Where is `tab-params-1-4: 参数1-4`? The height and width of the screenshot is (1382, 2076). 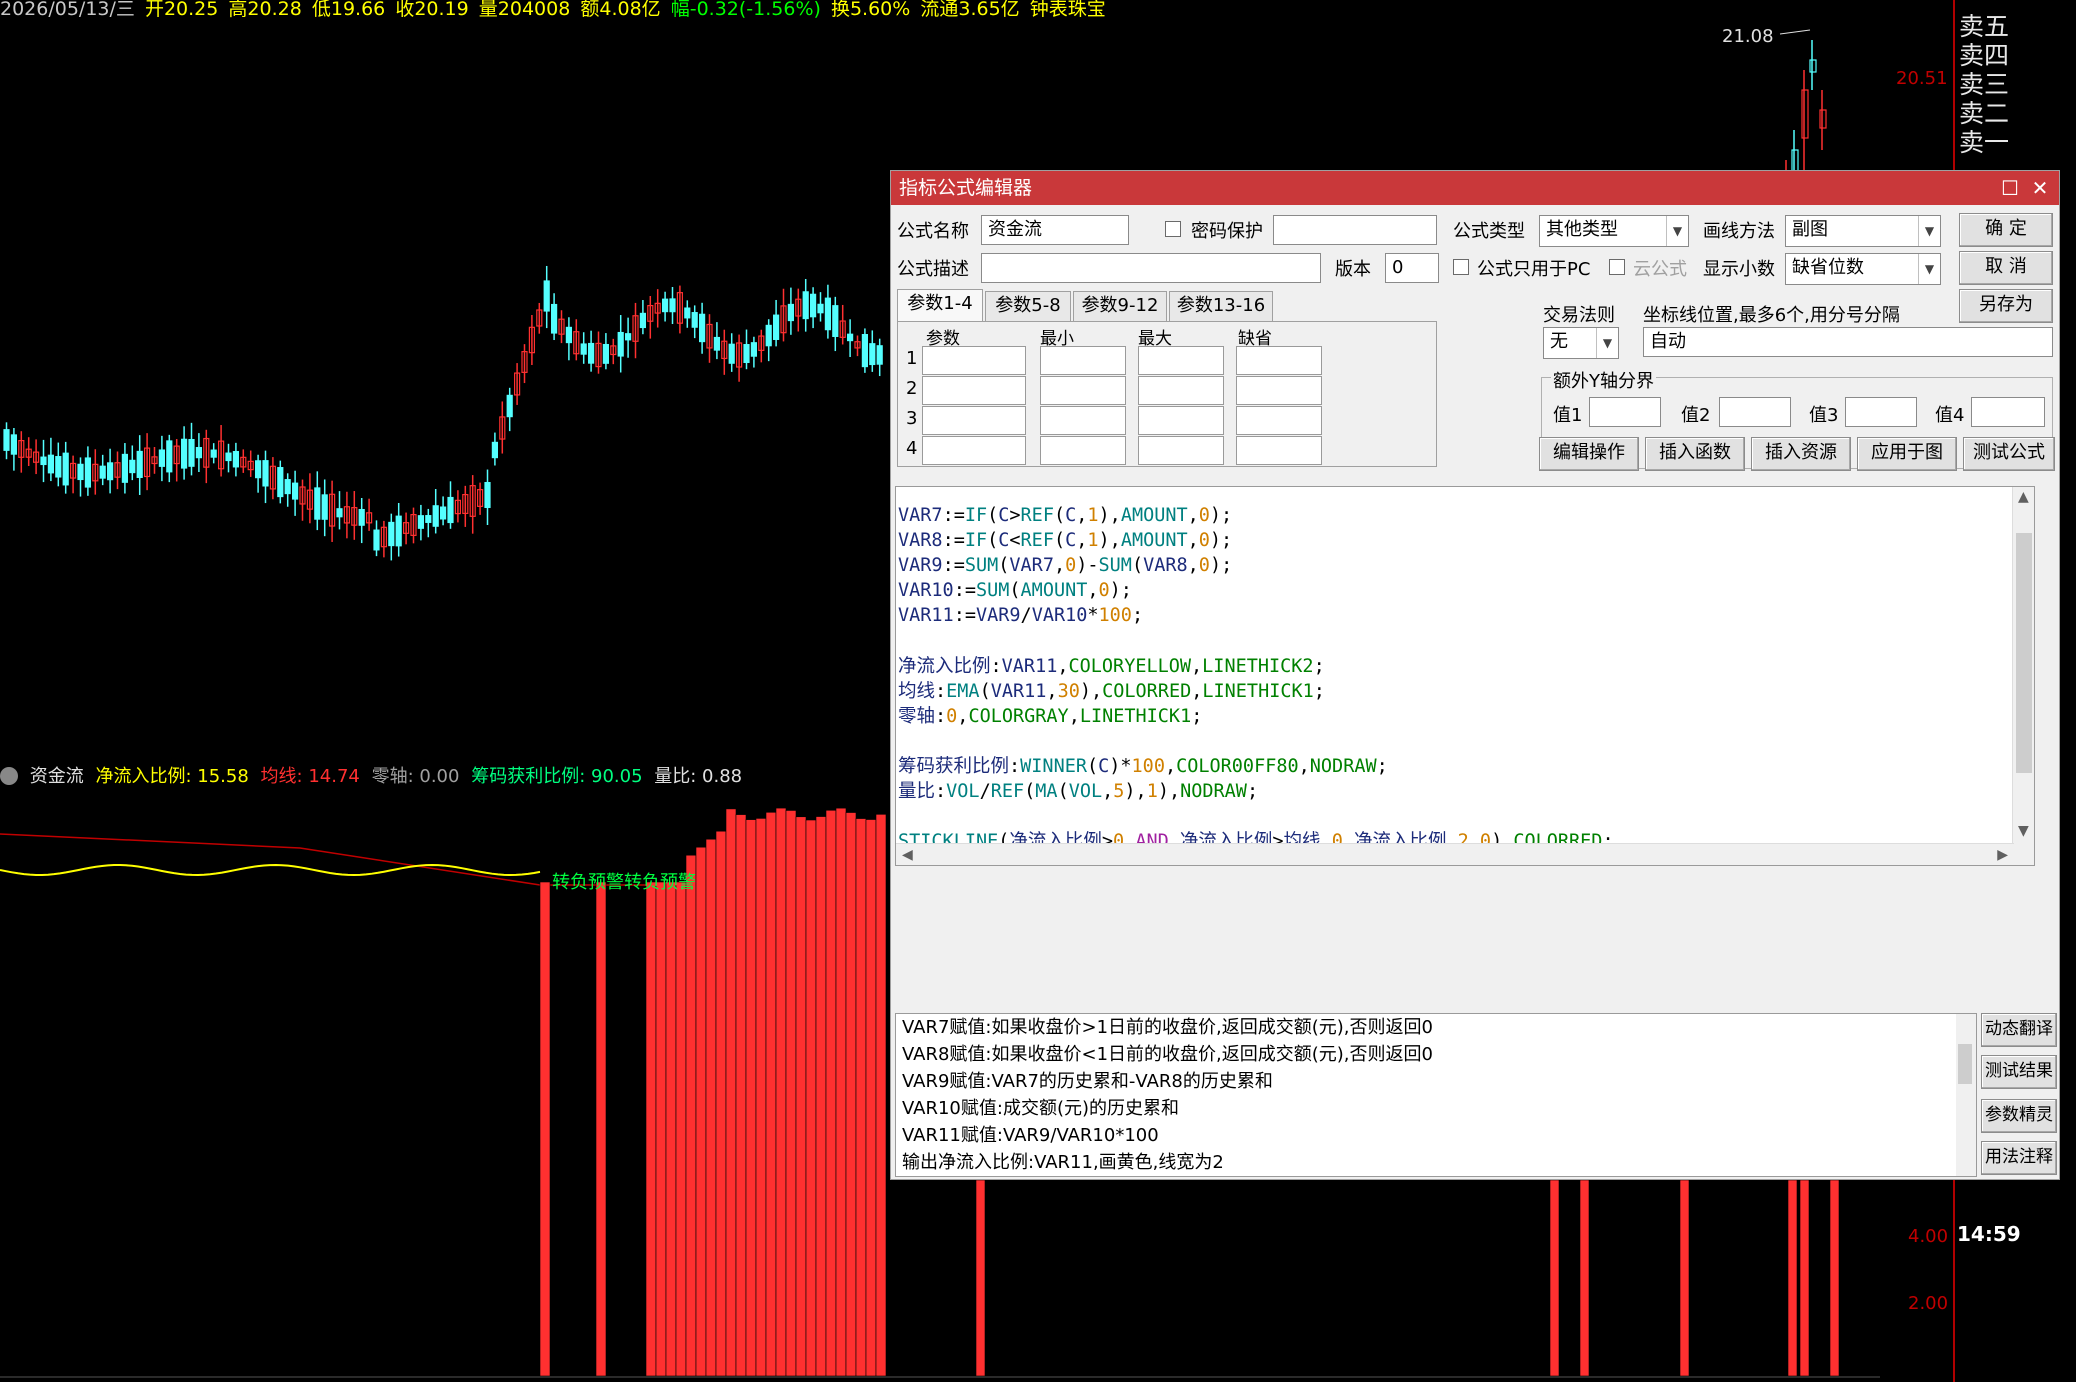 tab-params-1-4: 参数1-4 is located at coordinates (940, 305).